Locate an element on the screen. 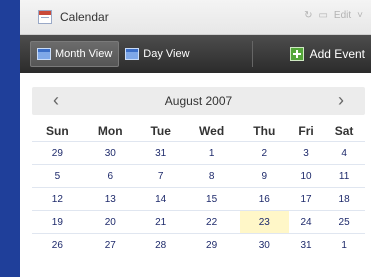 The image size is (371, 277). day-cell: 16 is located at coordinates (264, 199).